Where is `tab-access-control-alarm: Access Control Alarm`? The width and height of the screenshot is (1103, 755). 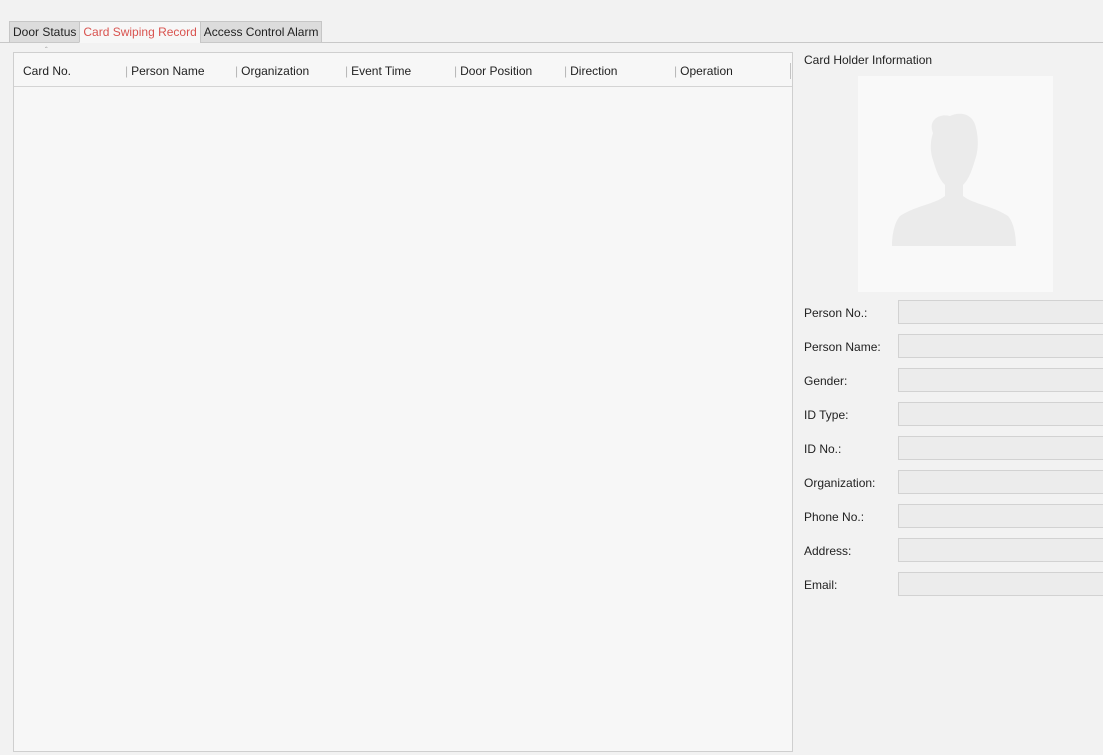
tab-access-control-alarm: Access Control Alarm is located at coordinates (261, 32).